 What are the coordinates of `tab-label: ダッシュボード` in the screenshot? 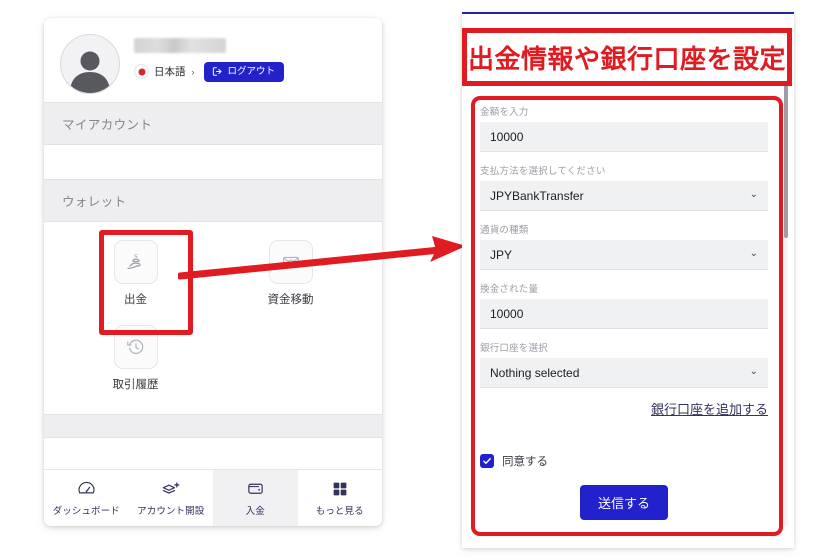 It's located at (86, 511).